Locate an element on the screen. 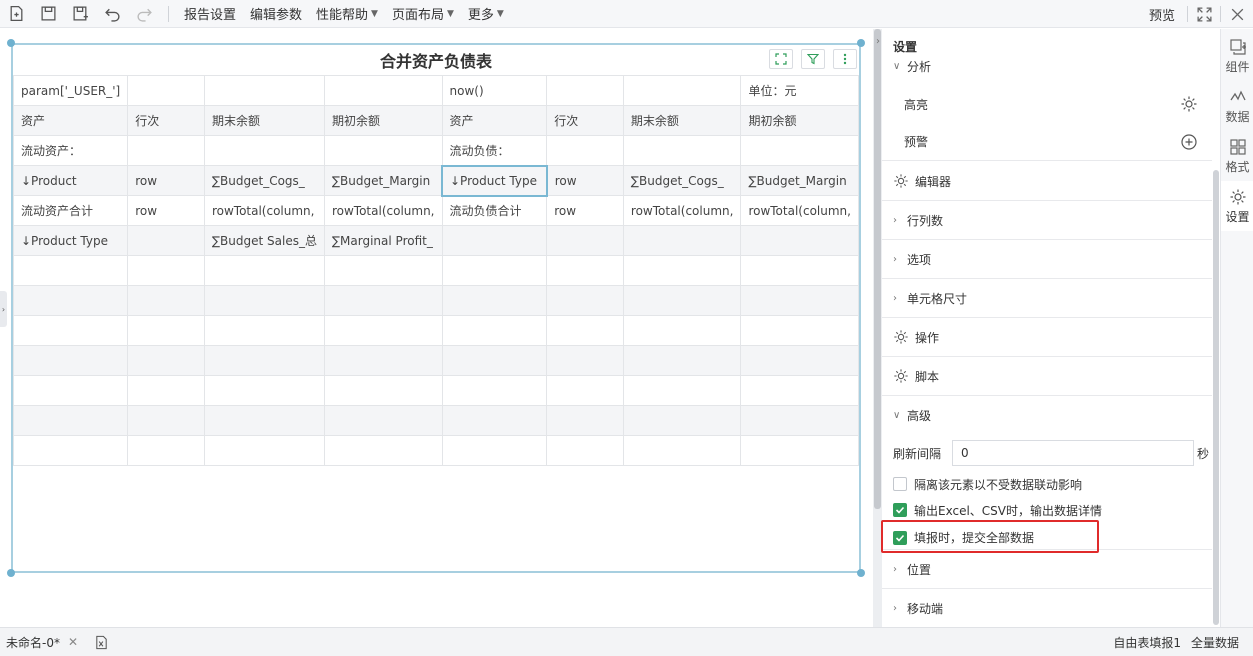 The width and height of the screenshot is (1253, 656). new-doc-icon is located at coordinates (16, 14).